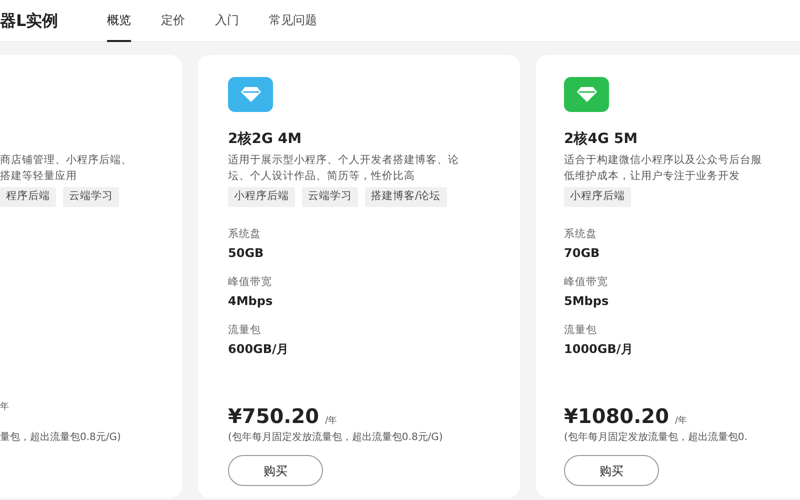 The width and height of the screenshot is (800, 500). Describe the element at coordinates (227, 21) in the screenshot. I see `nav-tab: 入门` at that location.